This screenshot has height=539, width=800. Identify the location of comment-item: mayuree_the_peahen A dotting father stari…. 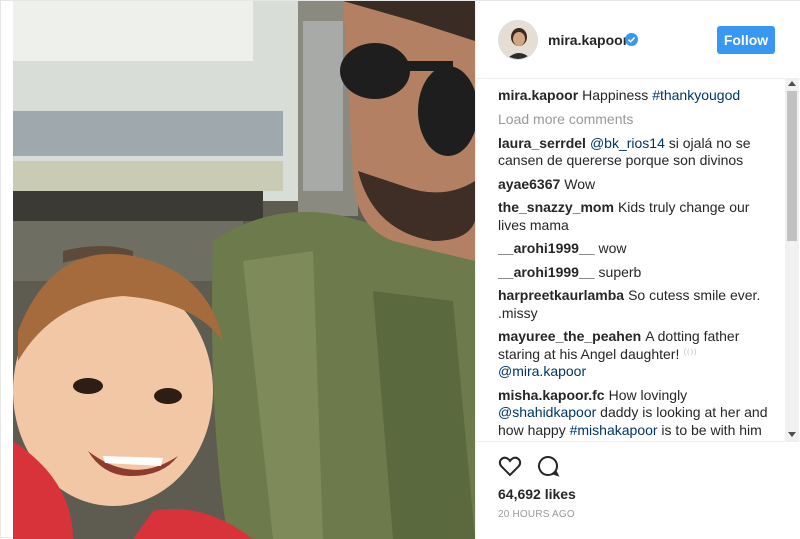
(639, 354).